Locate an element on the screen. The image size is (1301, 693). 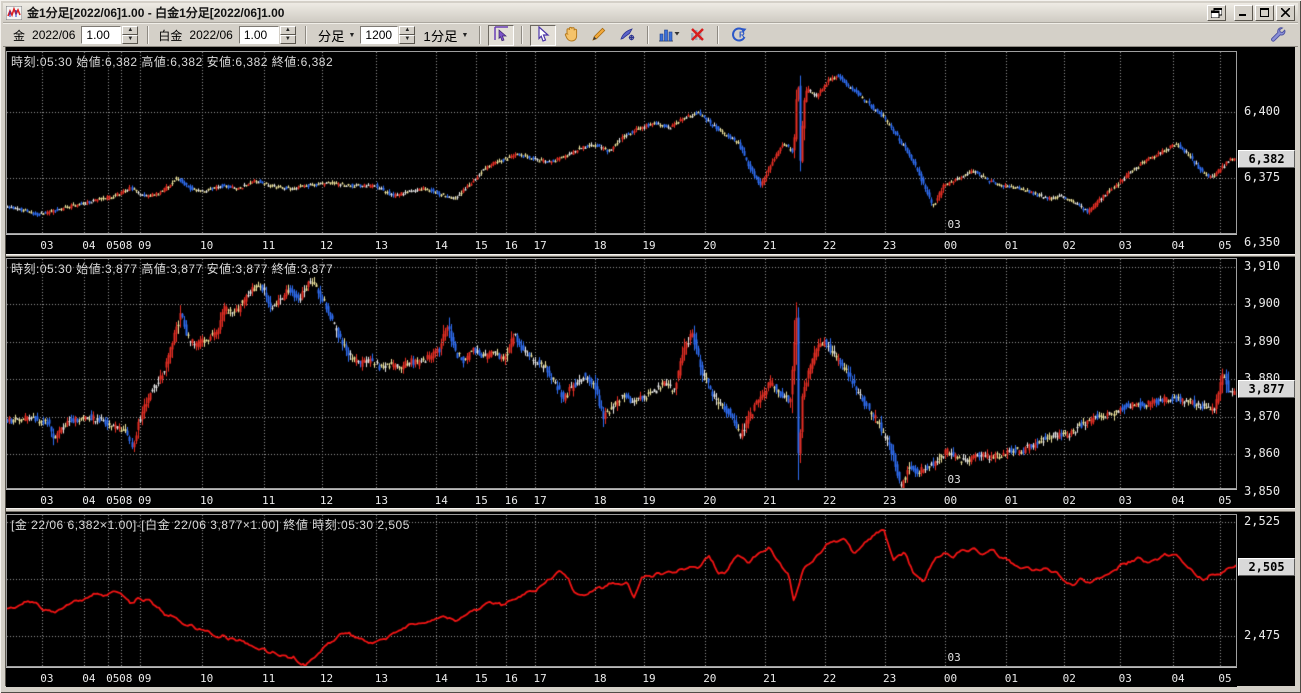
time-axis-label: 15 is located at coordinates (481, 500).